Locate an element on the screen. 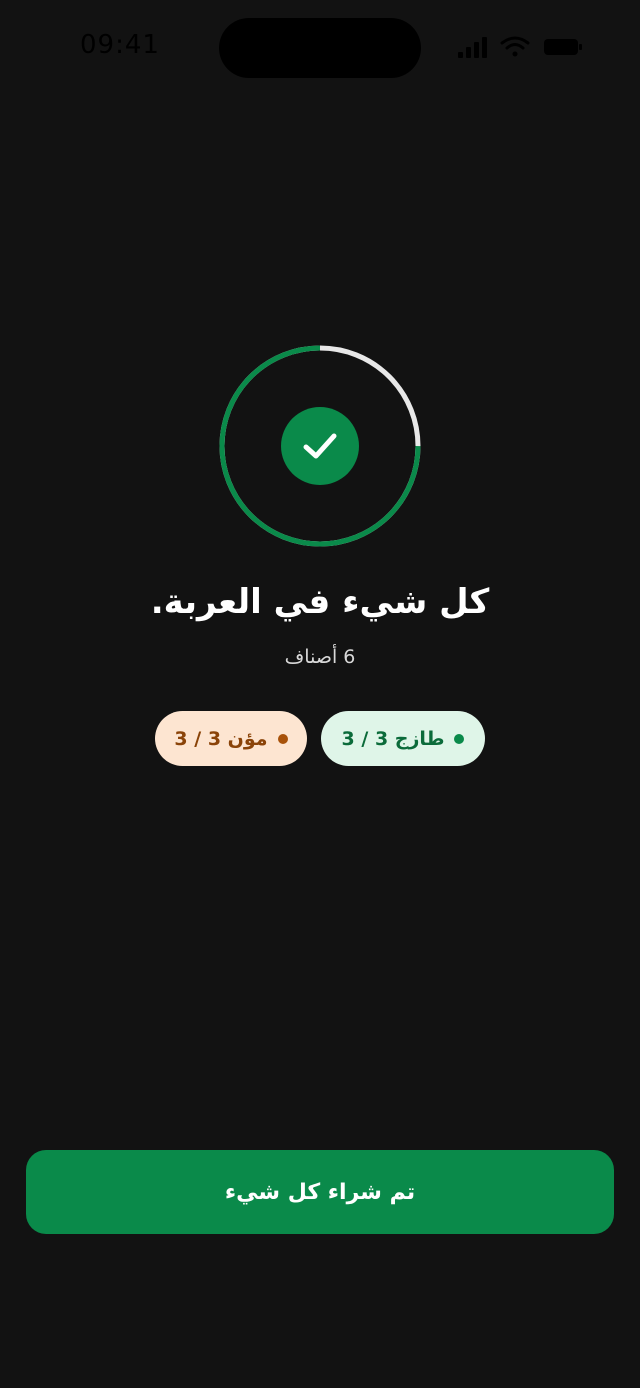  battery-icon is located at coordinates (563, 47).